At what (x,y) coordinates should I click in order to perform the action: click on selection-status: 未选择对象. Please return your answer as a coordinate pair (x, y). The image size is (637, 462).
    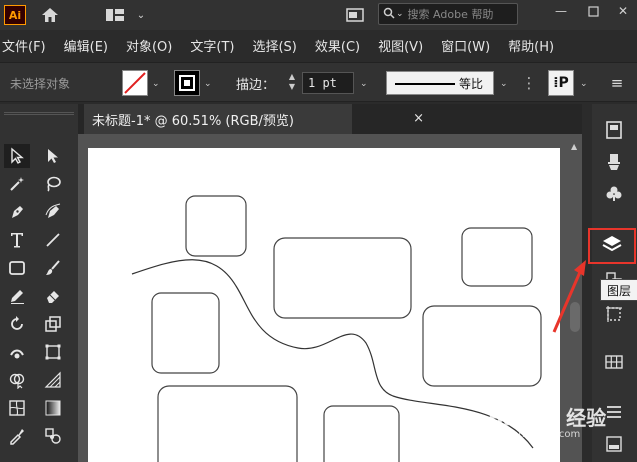
    Looking at the image, I should click on (40, 84).